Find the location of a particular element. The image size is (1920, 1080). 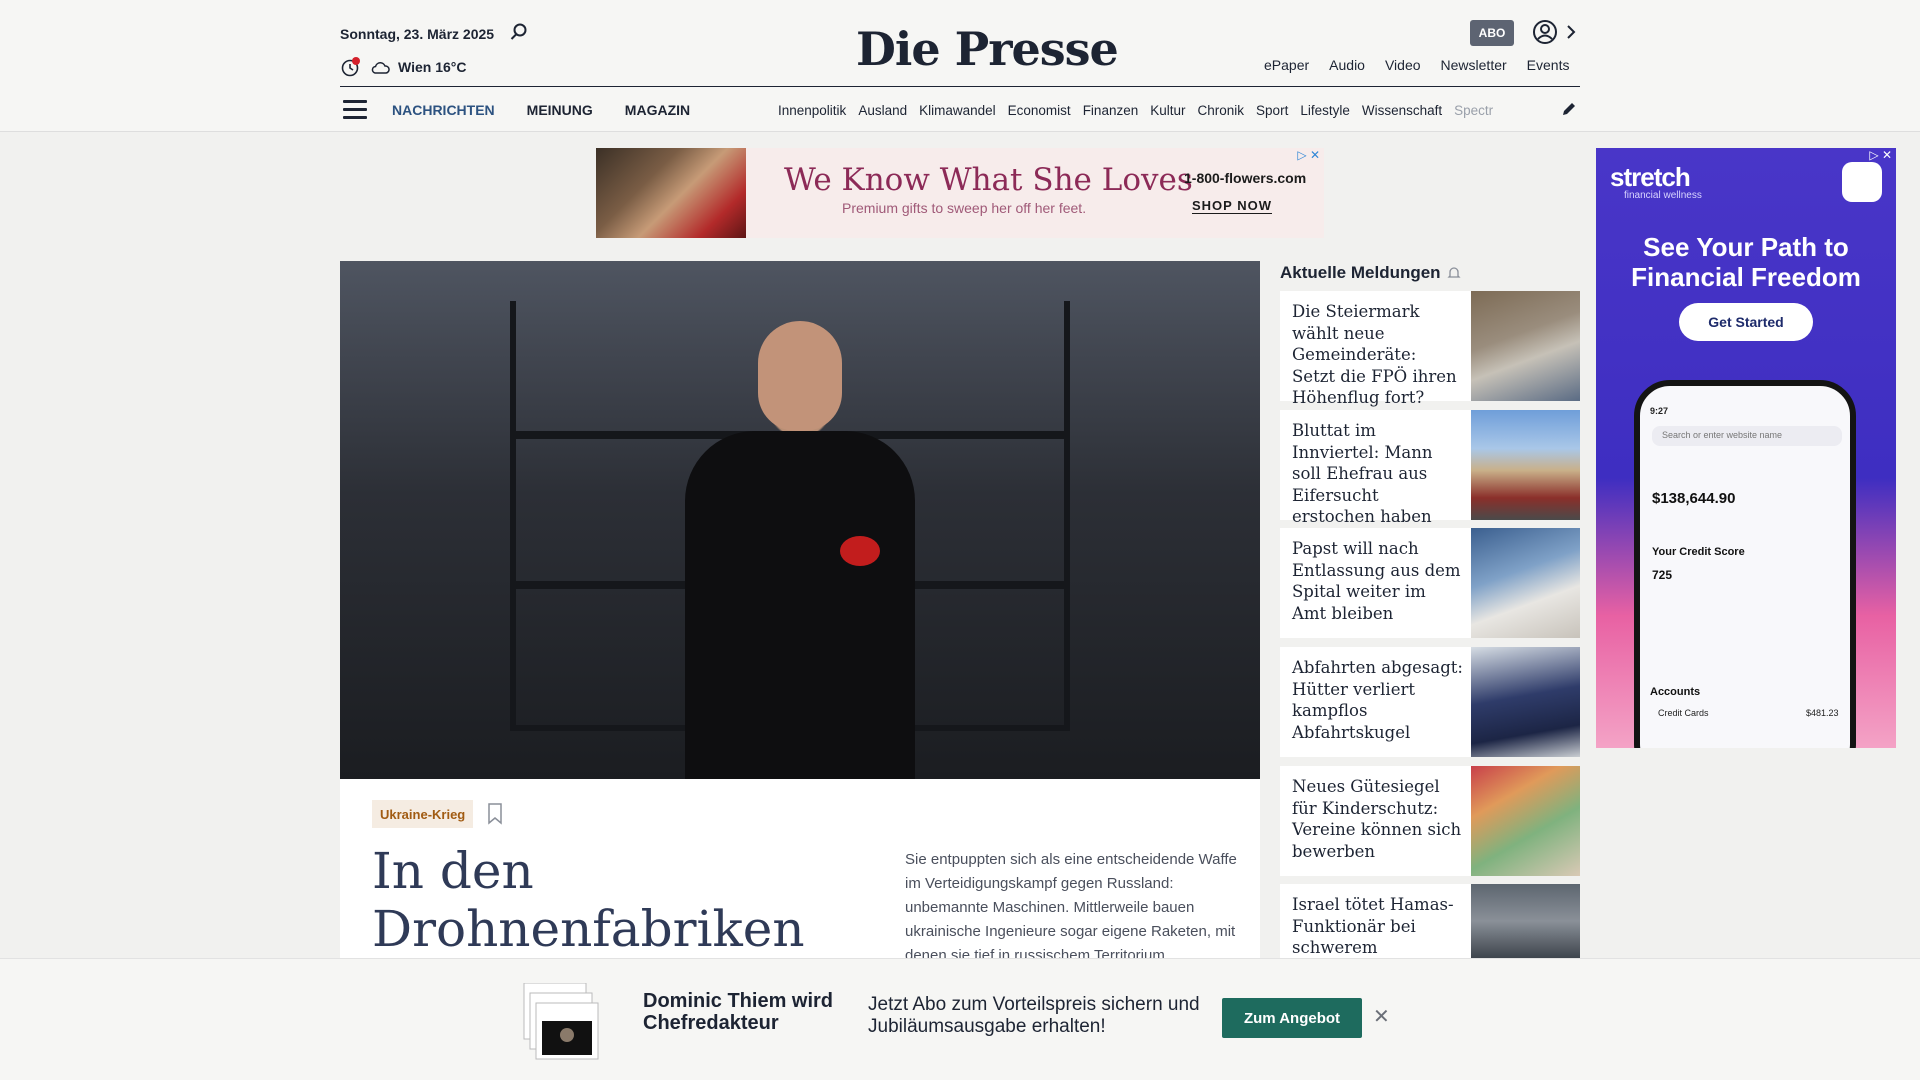

phone-credit-value: 725 is located at coordinates (1662, 575).